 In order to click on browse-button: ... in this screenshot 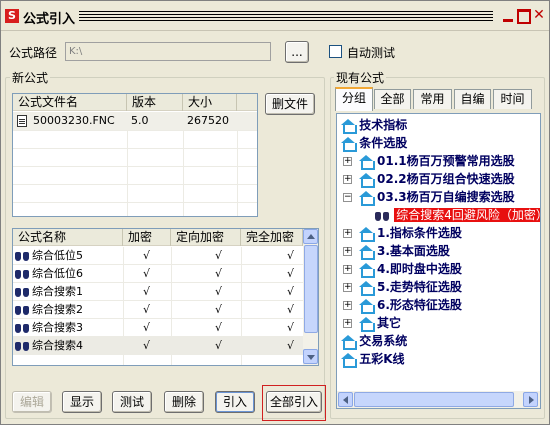, I will do `click(297, 52)`.